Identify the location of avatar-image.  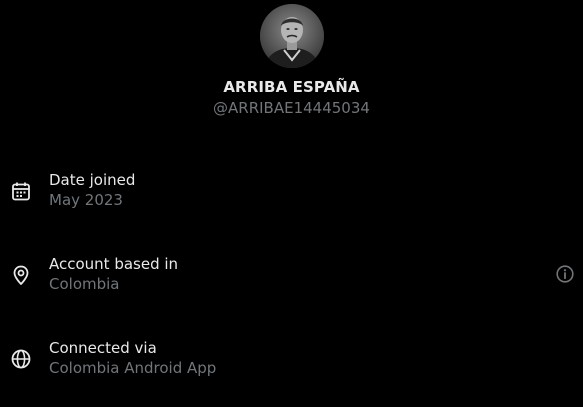
(292, 36).